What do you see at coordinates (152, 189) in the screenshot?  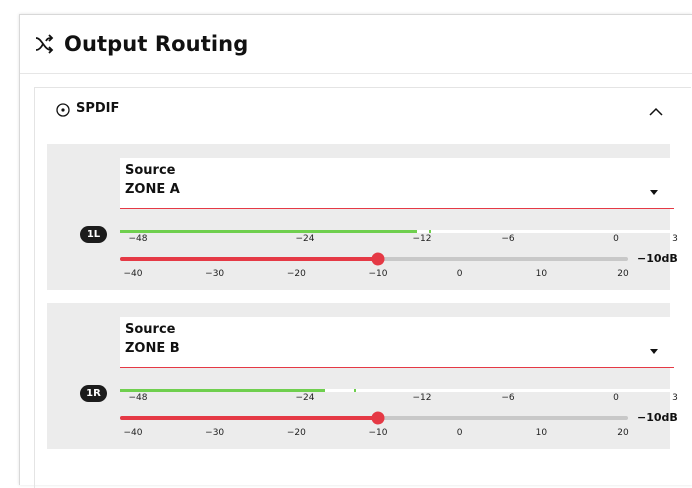 I see `source-value: ZONE A` at bounding box center [152, 189].